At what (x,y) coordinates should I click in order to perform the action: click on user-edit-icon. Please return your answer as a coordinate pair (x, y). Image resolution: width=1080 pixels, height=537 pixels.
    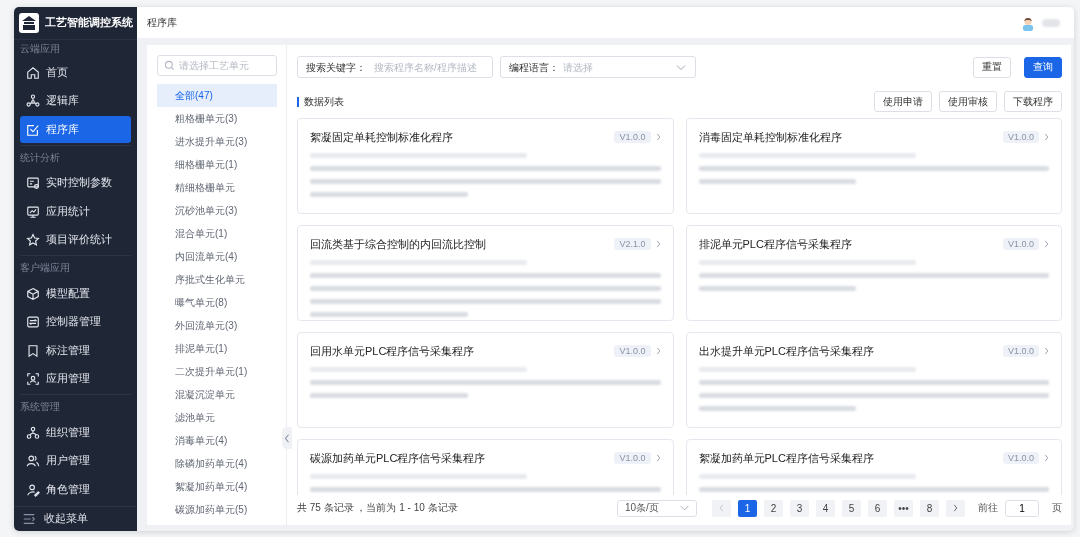
    Looking at the image, I should click on (33, 489).